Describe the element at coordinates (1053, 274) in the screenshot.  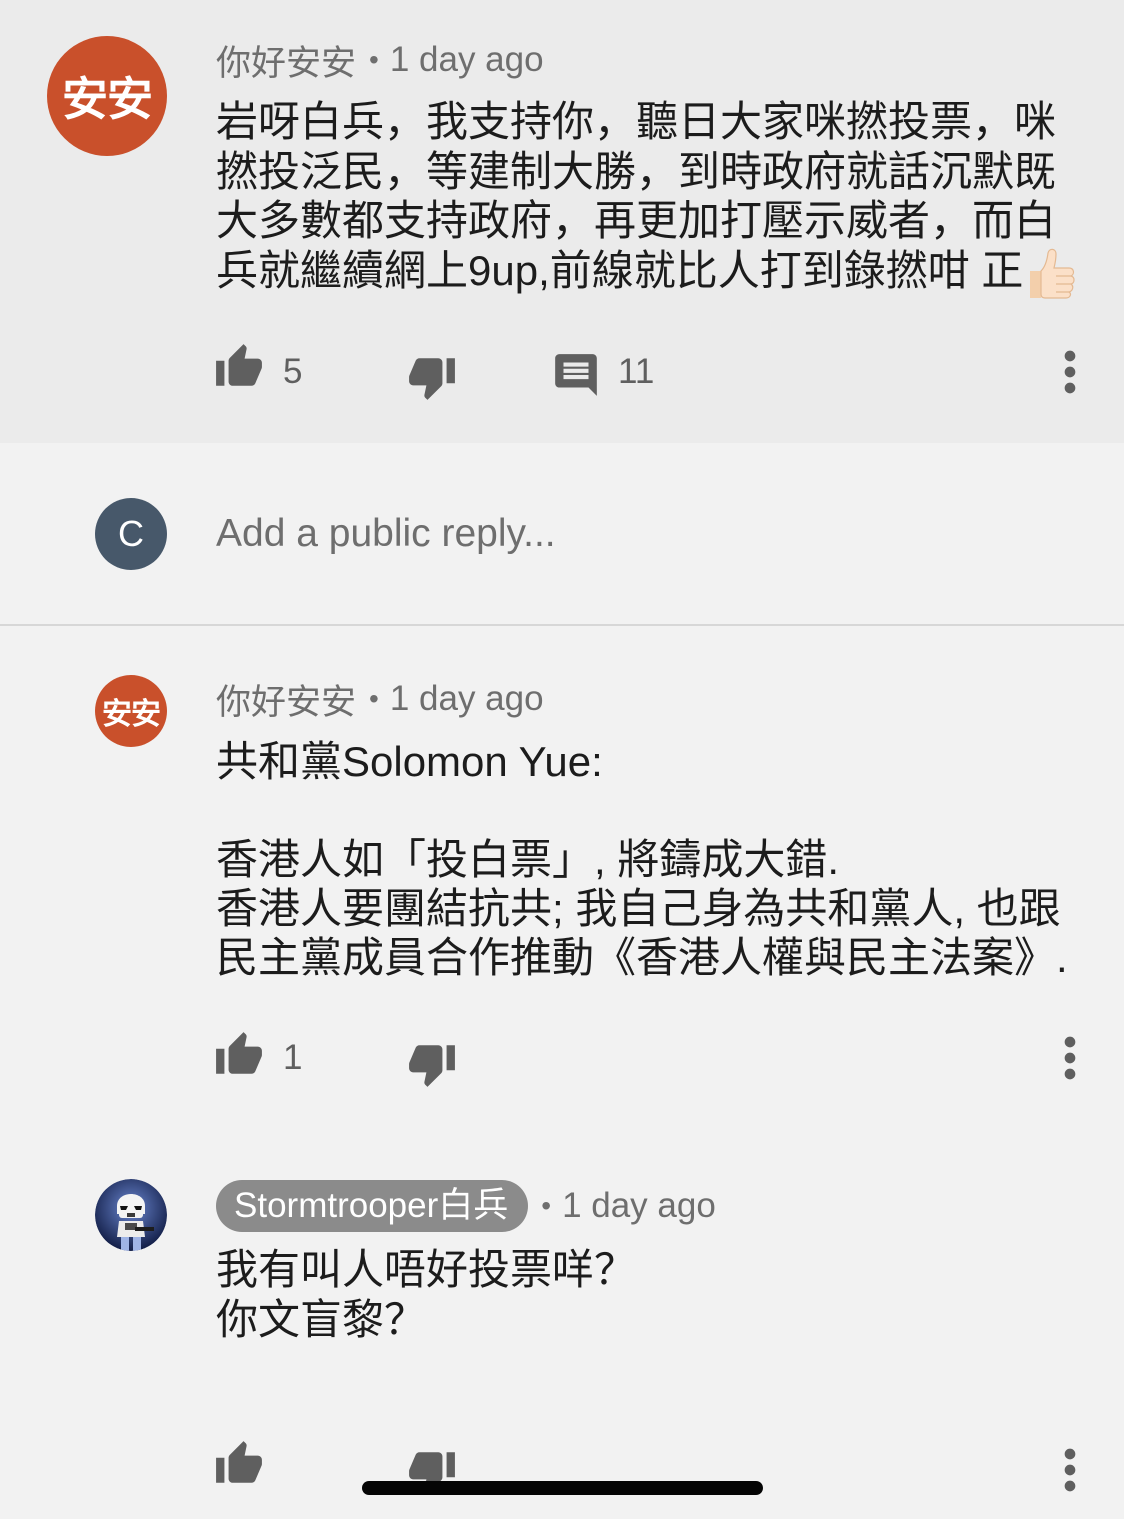
I see `thumbs-up-emoji-icon` at that location.